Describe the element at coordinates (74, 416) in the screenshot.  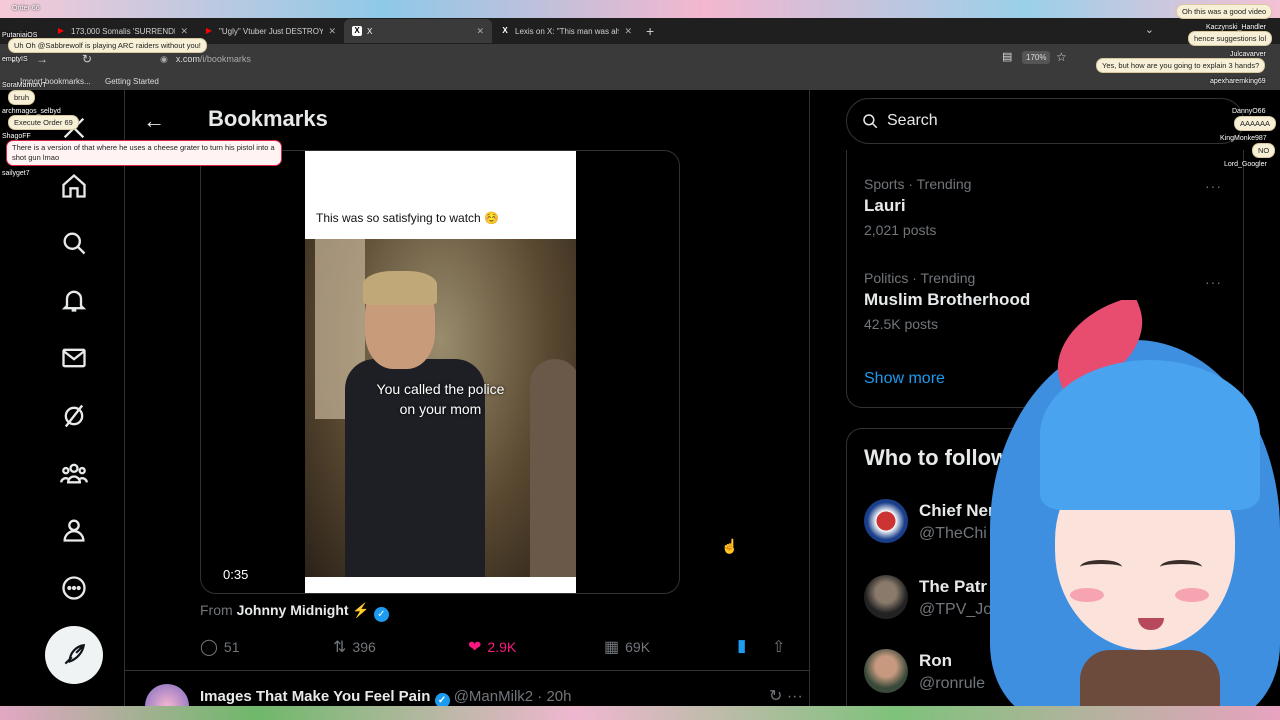
I see `grok-icon` at that location.